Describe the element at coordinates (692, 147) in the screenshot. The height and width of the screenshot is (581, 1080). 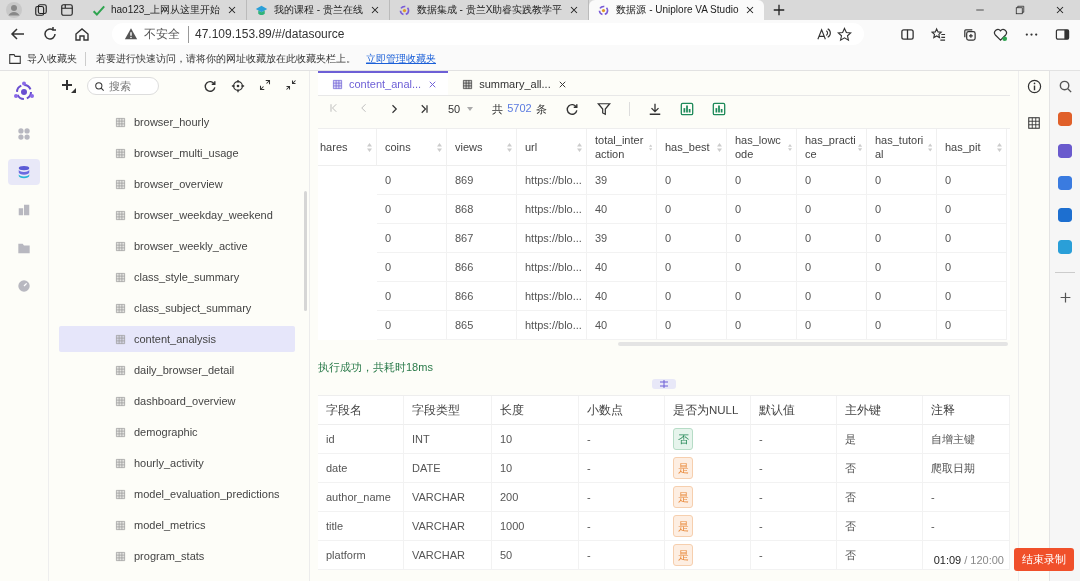
I see `column-header: has_best` at that location.